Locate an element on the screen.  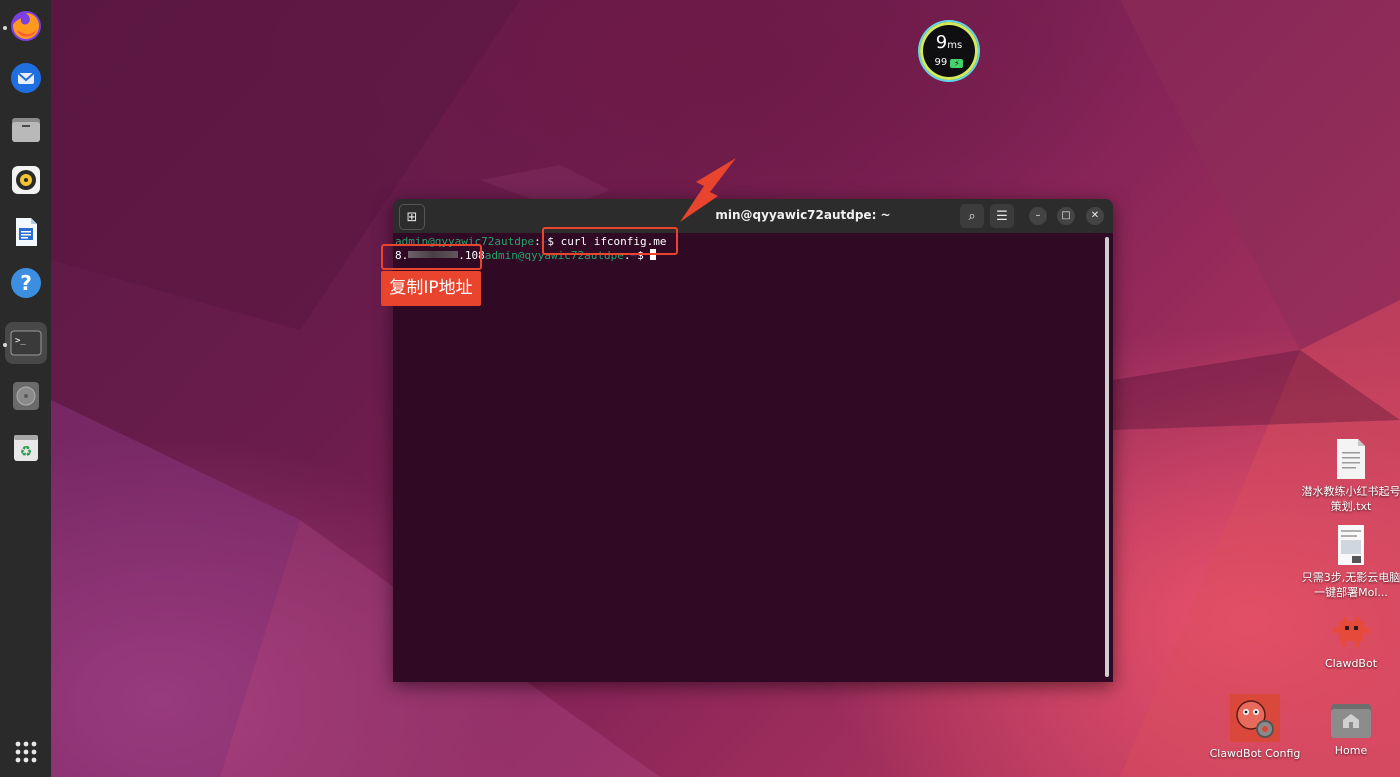
desktop-icon-label: 潜水教练小红书起号策划.txt is located at coordinates (1350, 499).